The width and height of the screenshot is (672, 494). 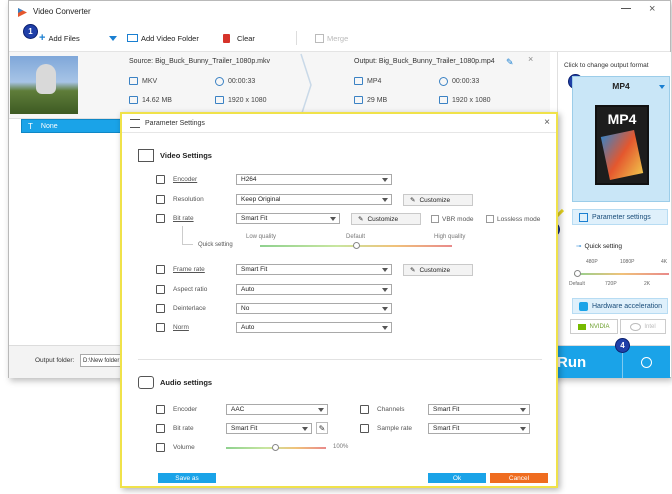 I want to click on clear-label: Clear, so click(x=246, y=38).